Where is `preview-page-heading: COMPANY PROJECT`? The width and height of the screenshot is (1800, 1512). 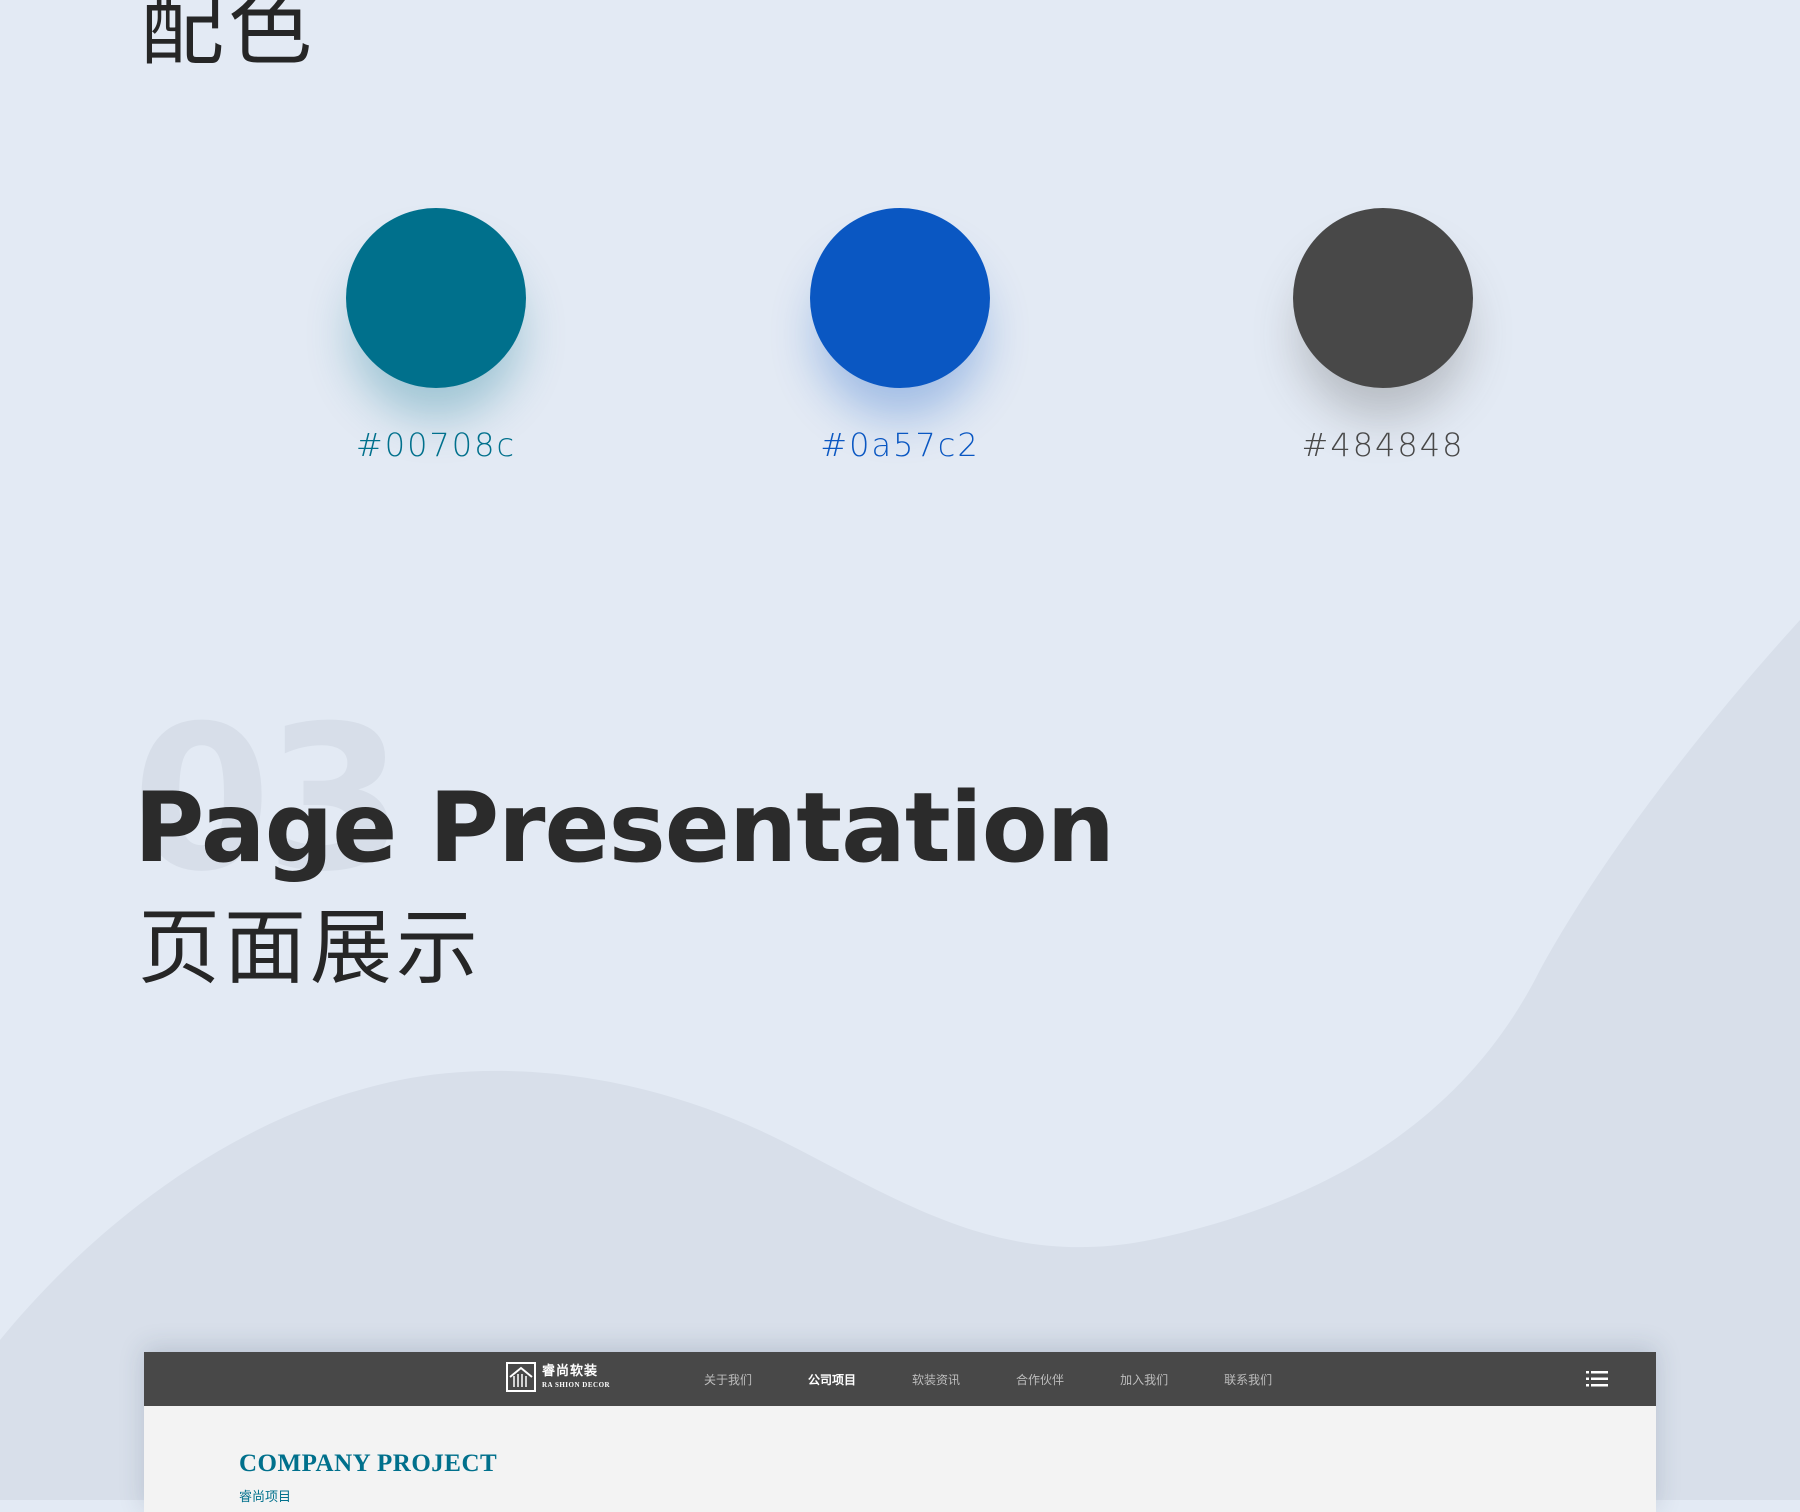 preview-page-heading: COMPANY PROJECT is located at coordinates (368, 1463).